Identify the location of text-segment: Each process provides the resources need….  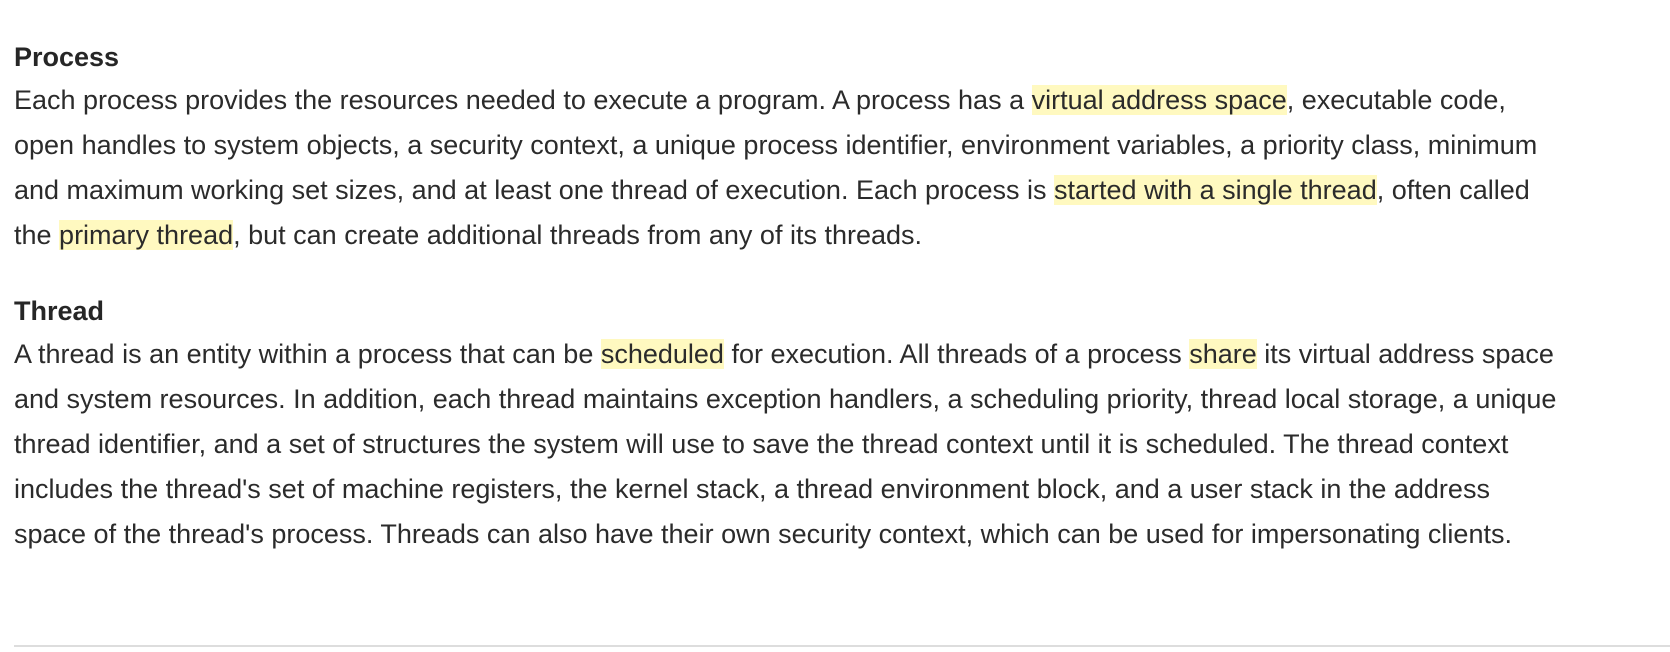
(523, 100).